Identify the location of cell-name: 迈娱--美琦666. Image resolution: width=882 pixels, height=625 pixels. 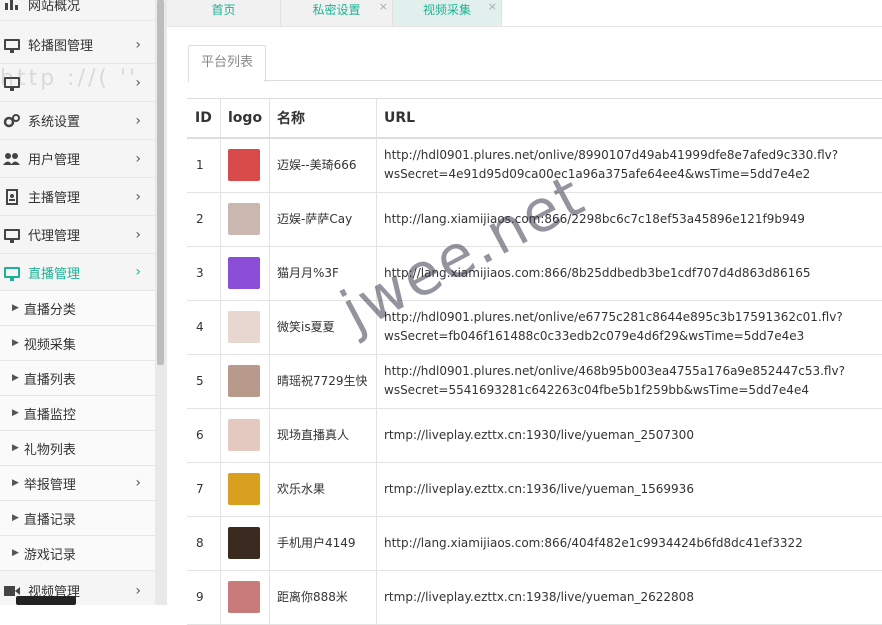
(322, 165).